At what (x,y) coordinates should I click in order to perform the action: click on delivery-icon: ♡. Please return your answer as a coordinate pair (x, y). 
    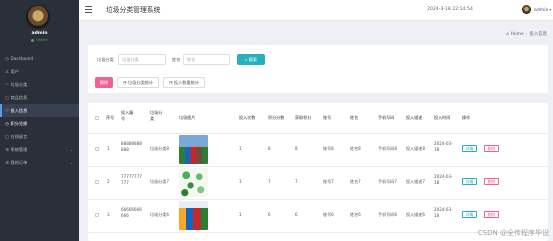
    Looking at the image, I should click on (7, 110).